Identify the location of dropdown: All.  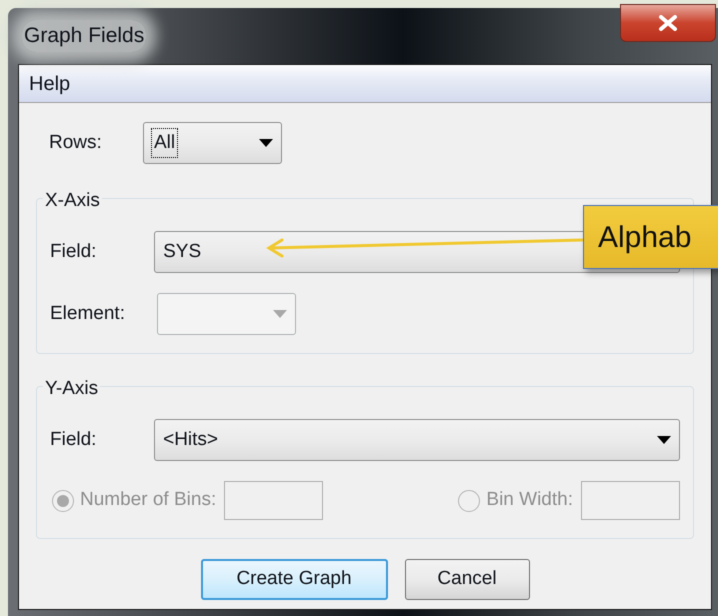
(212, 143).